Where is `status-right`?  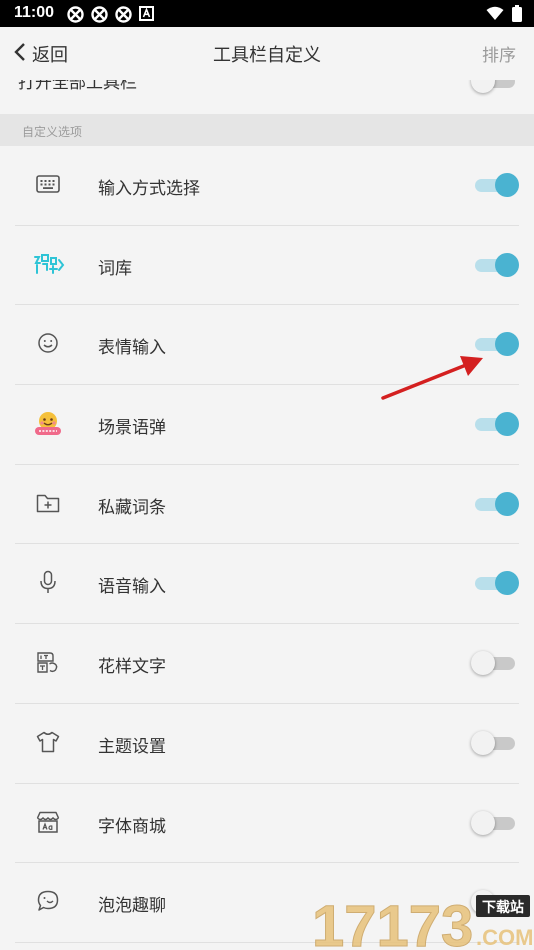 status-right is located at coordinates (504, 15).